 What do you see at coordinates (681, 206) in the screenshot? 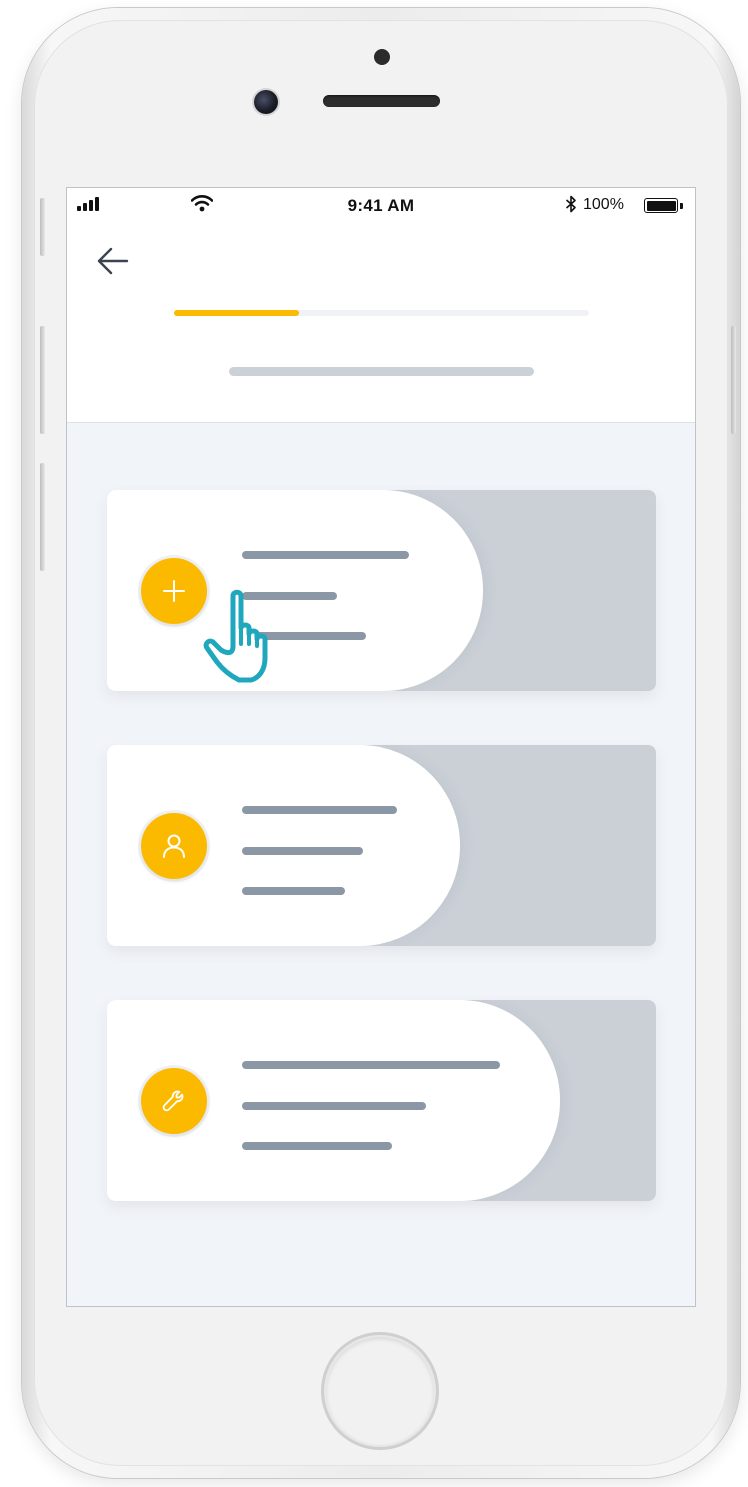
I see `battery-tip` at bounding box center [681, 206].